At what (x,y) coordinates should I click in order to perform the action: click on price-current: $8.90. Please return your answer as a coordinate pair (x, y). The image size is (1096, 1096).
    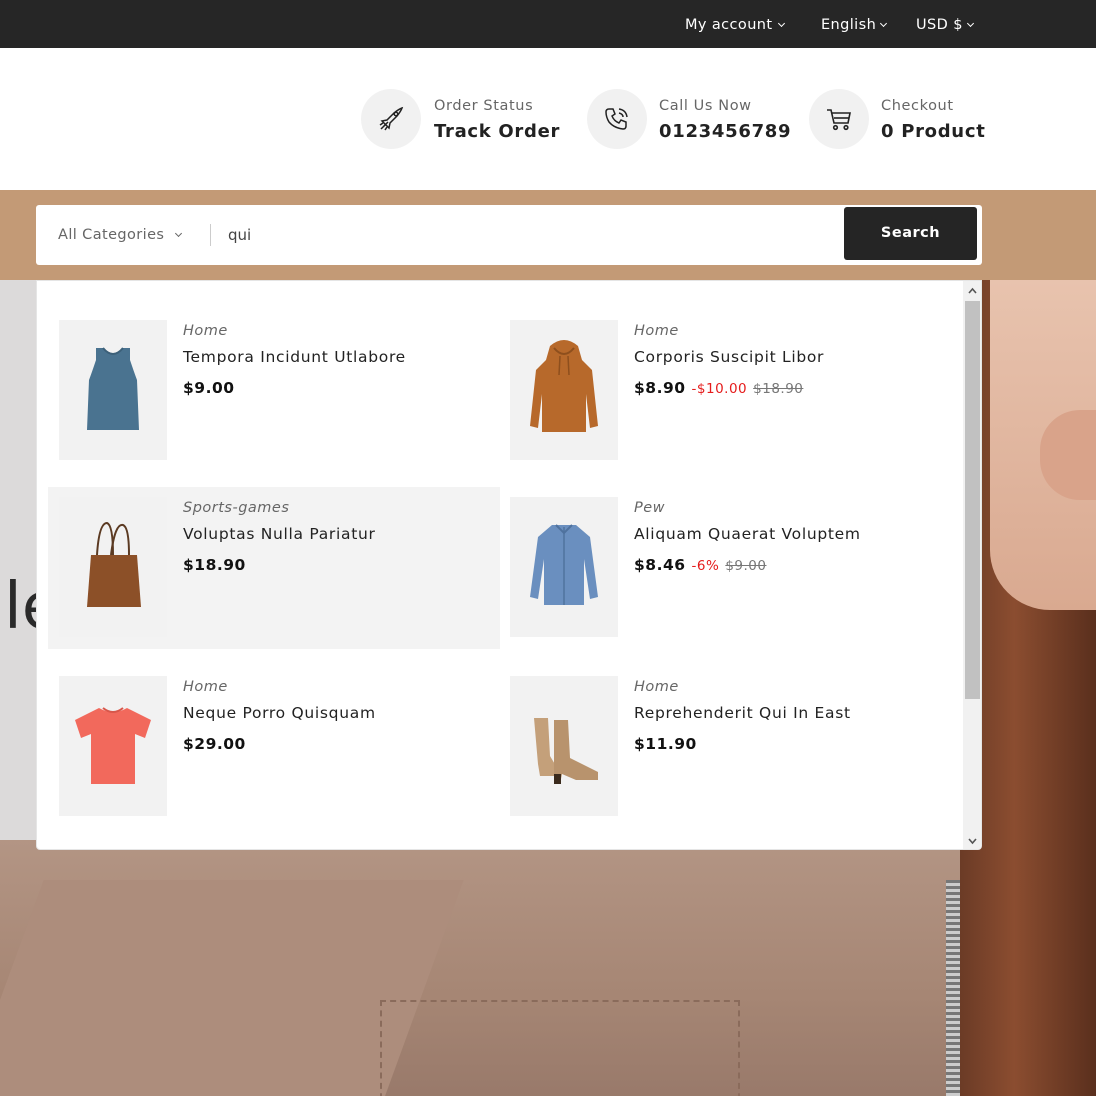
    Looking at the image, I should click on (660, 388).